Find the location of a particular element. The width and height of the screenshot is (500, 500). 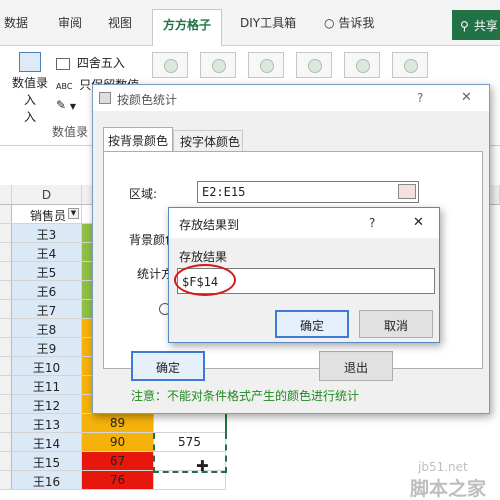

header-cell-salesperson: 销售员 ▼ is located at coordinates (47, 214).